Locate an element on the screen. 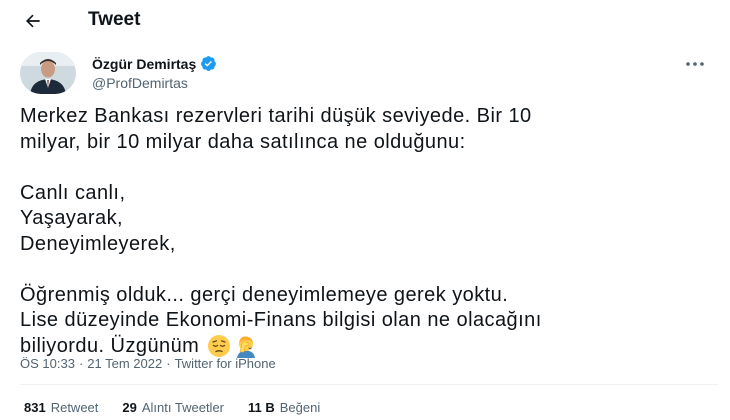  verified-badge-icon is located at coordinates (209, 64).